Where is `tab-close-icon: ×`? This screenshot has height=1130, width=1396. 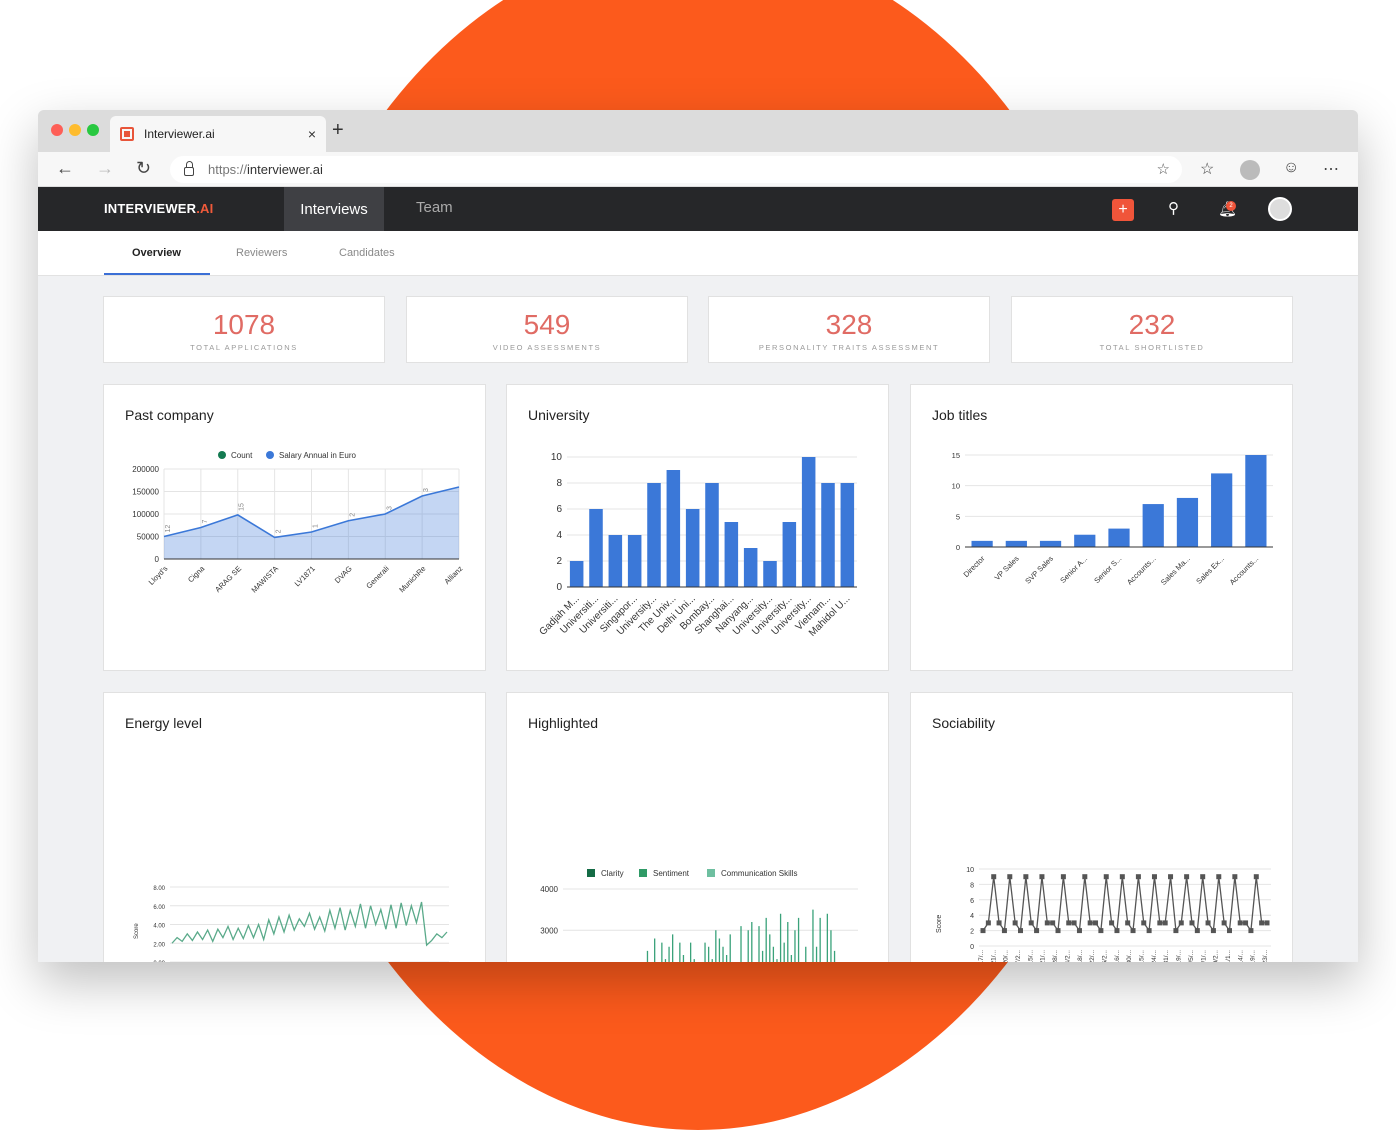 tab-close-icon: × is located at coordinates (312, 134).